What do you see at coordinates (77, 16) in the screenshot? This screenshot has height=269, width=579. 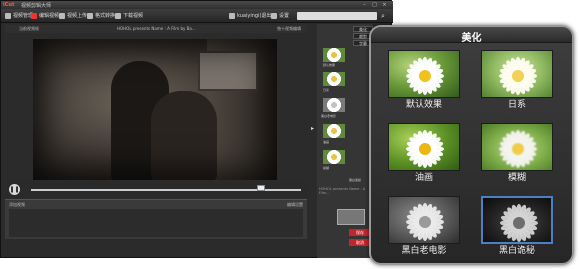 I see `toolbar-label: 视频上传` at bounding box center [77, 16].